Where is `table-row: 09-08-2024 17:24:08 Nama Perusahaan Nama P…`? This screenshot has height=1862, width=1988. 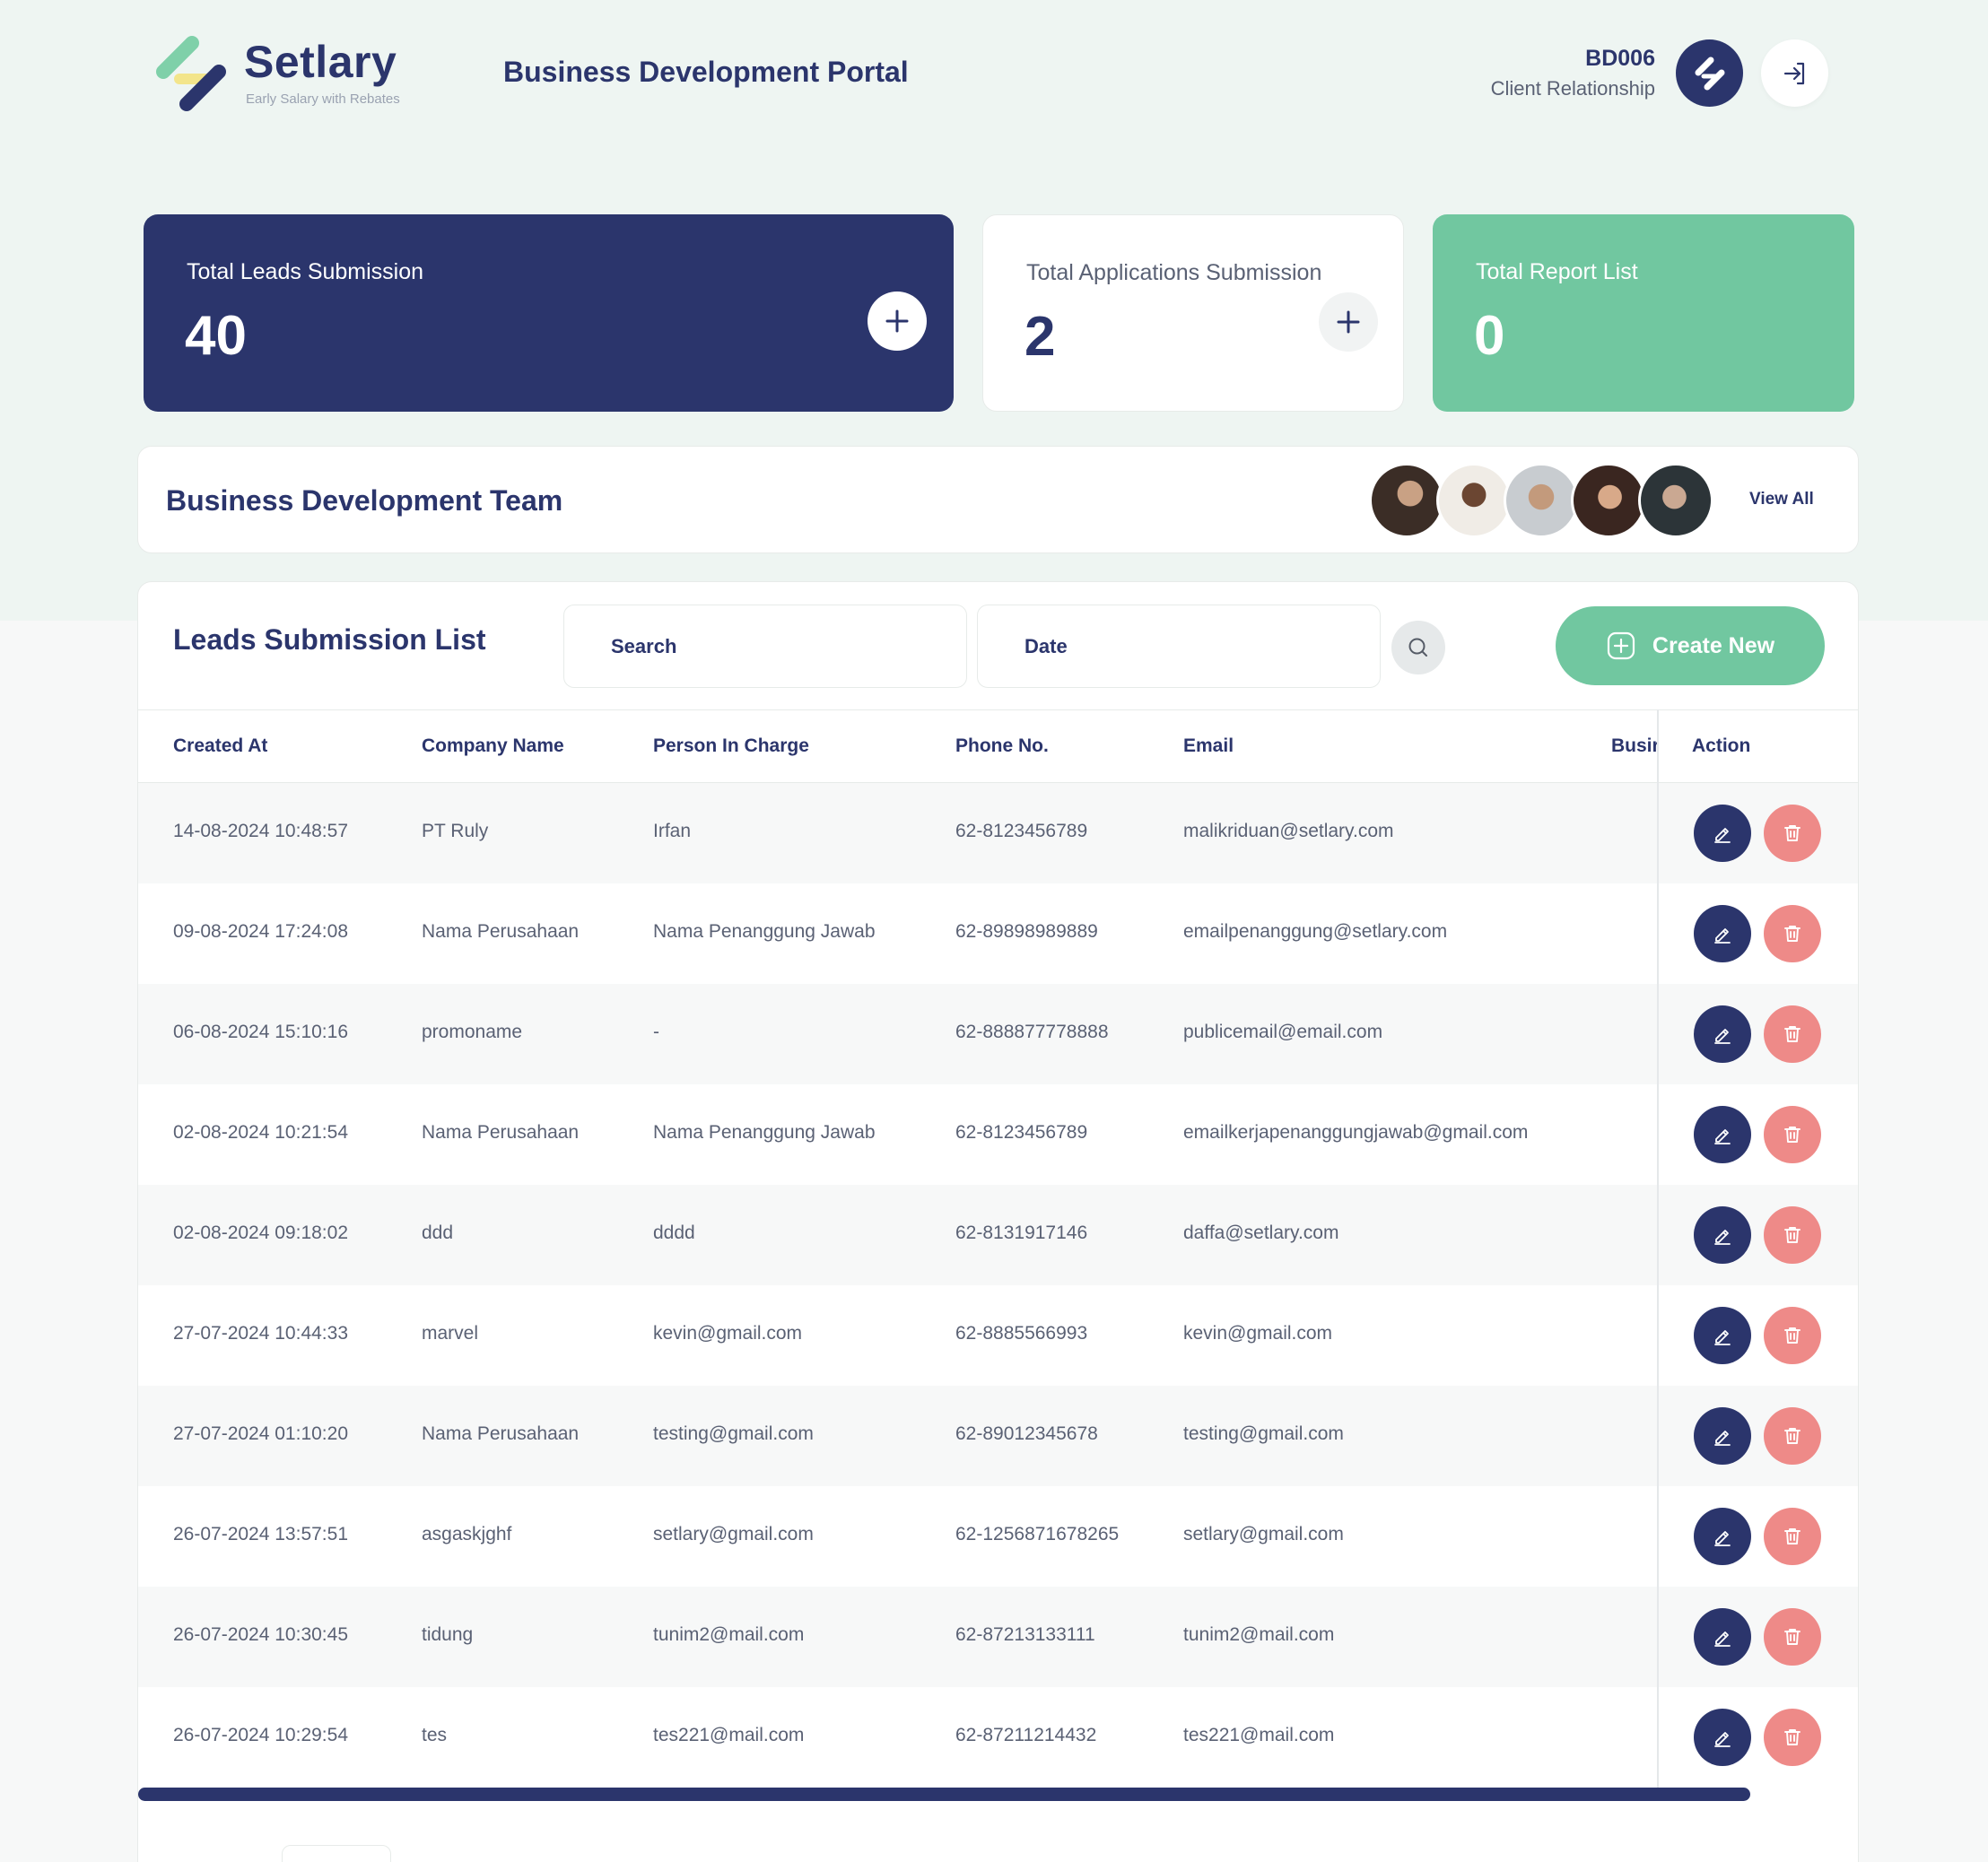
table-row: 09-08-2024 17:24:08 Nama Perusahaan Nama P… is located at coordinates (998, 933).